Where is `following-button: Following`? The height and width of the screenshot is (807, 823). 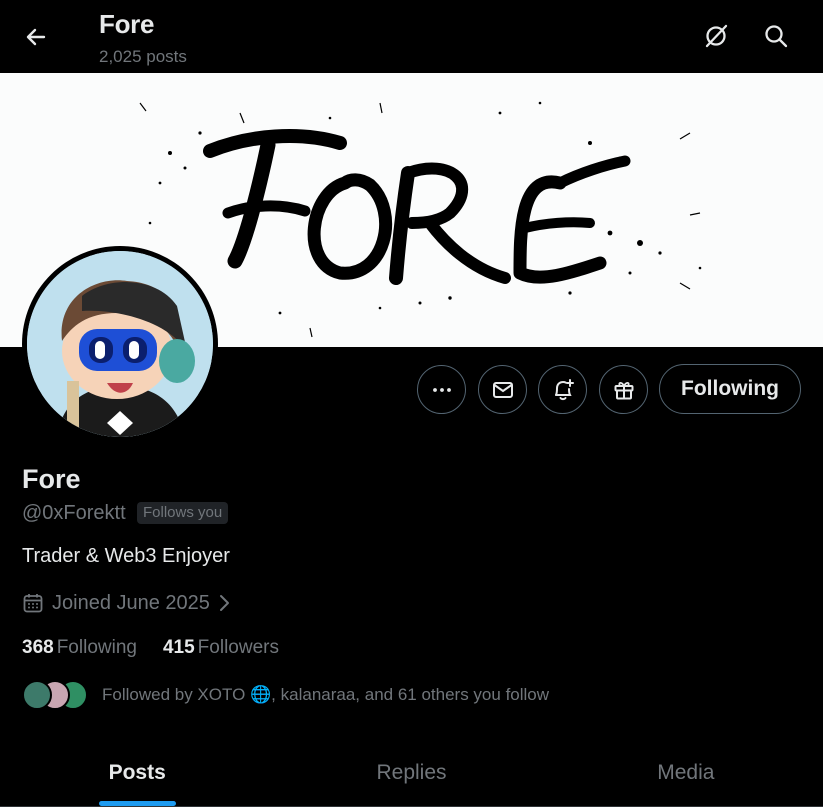 following-button: Following is located at coordinates (730, 389).